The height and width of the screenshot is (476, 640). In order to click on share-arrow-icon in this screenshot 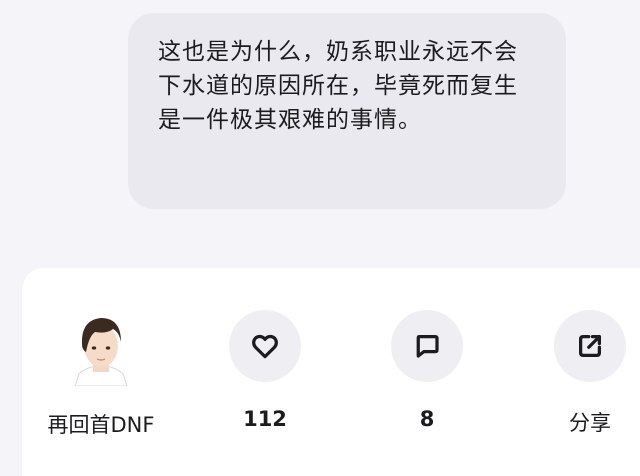, I will do `click(590, 346)`.